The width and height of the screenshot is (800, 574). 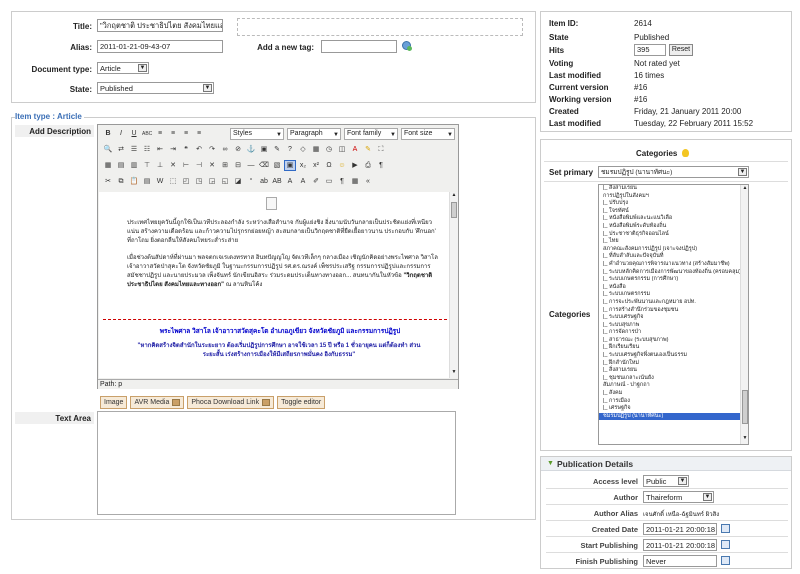 What do you see at coordinates (238, 149) in the screenshot?
I see `unlink-icon: ⊘` at bounding box center [238, 149].